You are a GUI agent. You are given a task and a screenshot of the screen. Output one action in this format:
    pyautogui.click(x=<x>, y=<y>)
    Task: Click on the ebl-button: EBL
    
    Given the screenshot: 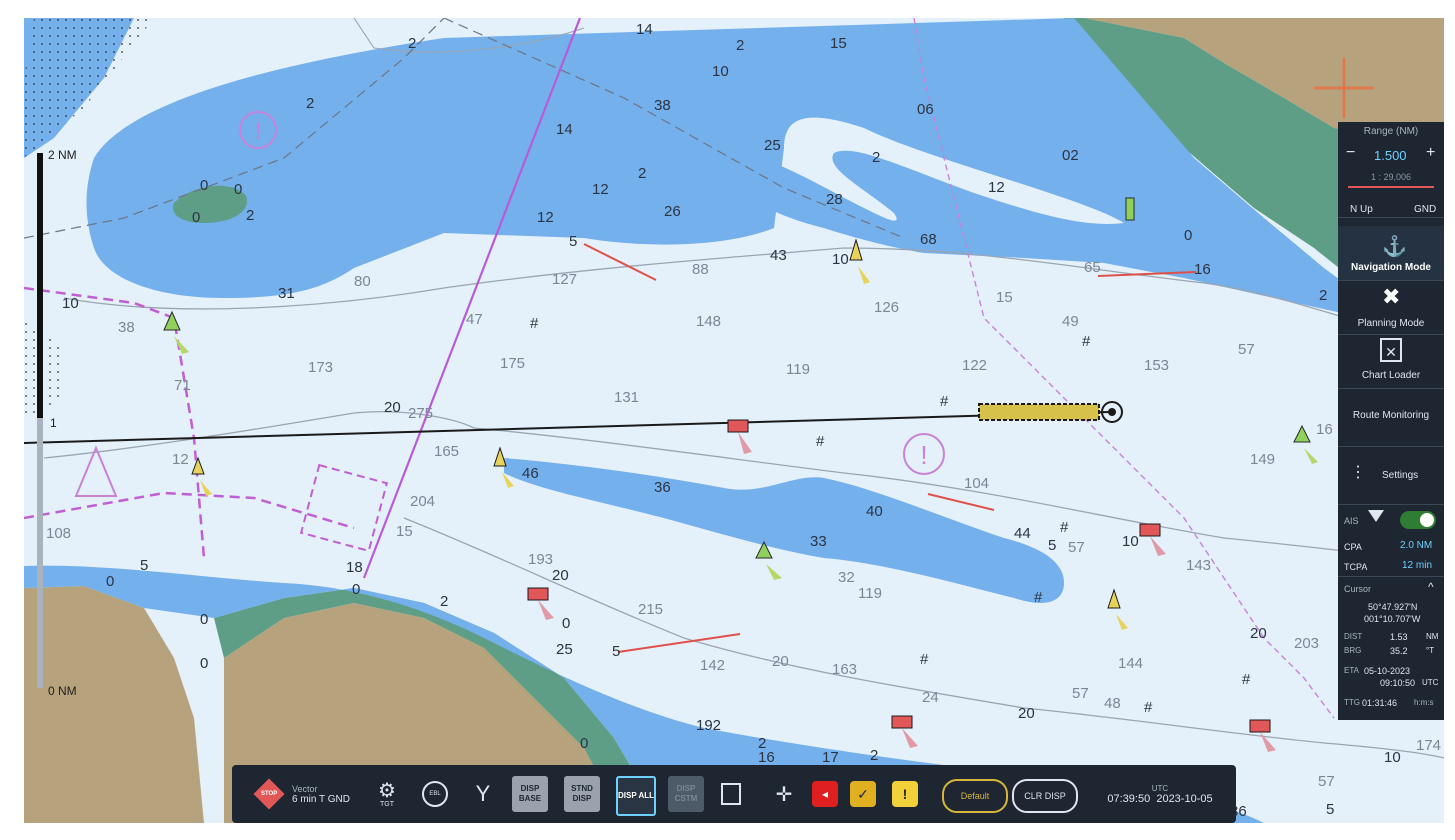 What is the action you would take?
    pyautogui.click(x=435, y=794)
    